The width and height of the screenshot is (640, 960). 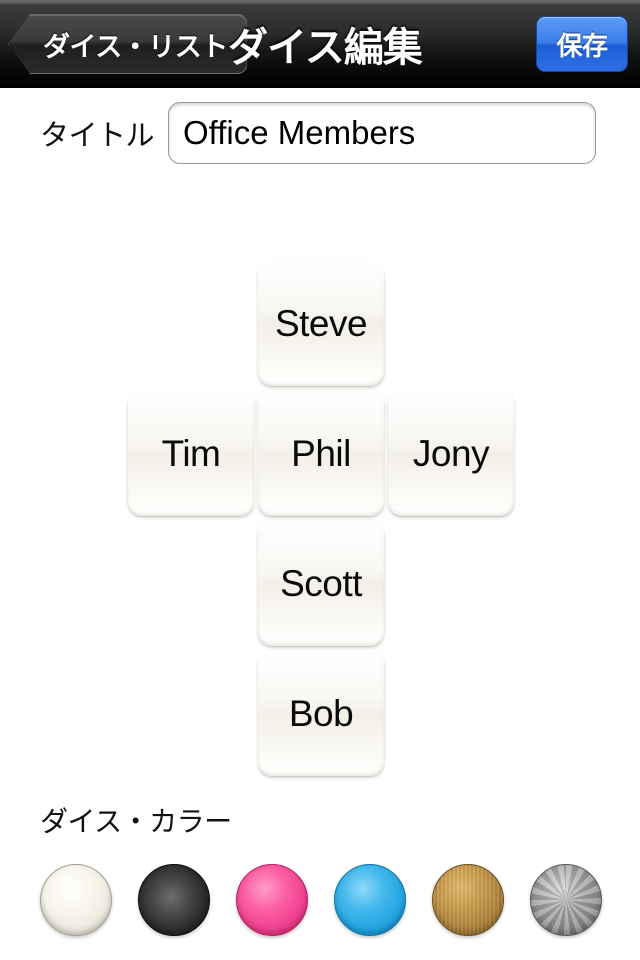 I want to click on die-face-label: Scott, so click(x=321, y=583).